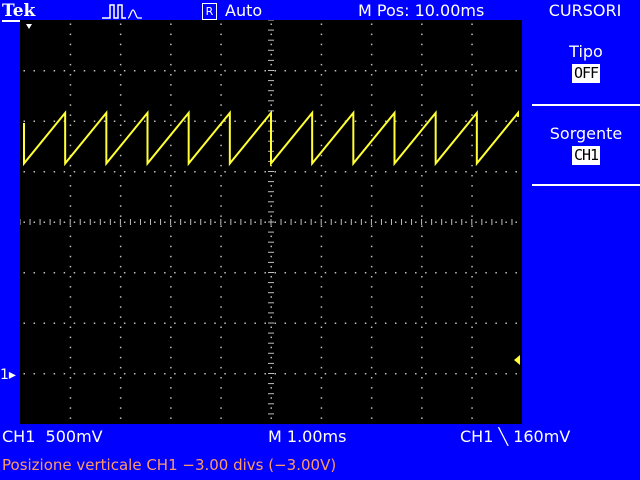 Image resolution: width=640 pixels, height=480 pixels. What do you see at coordinates (586, 133) in the screenshot?
I see `menu-item-sorgente-label: Sorgente` at bounding box center [586, 133].